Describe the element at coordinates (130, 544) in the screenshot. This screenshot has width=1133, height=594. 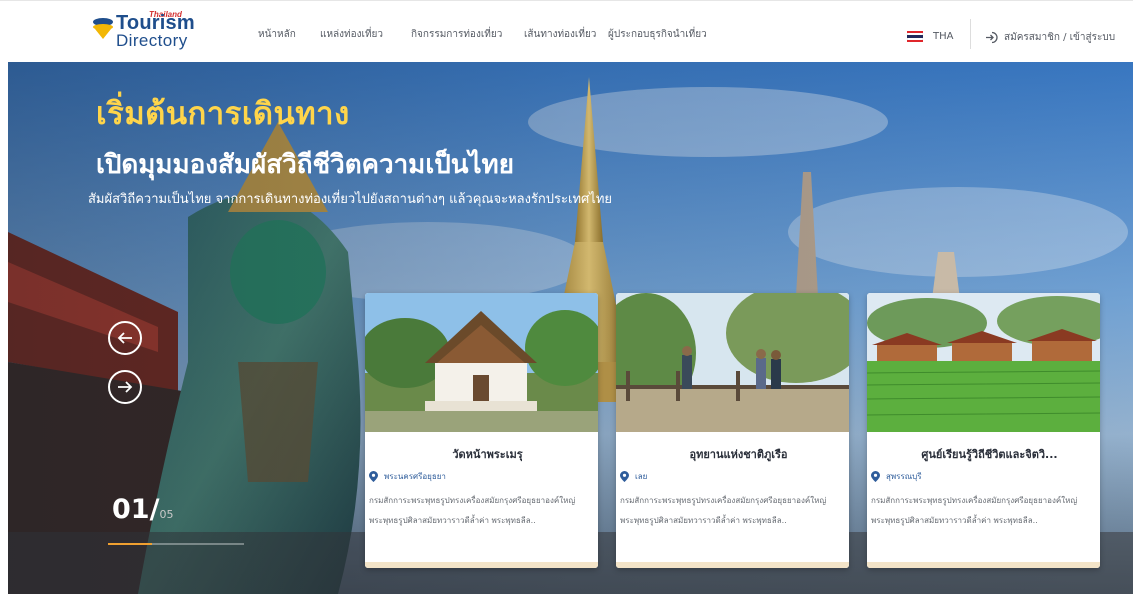
I see `slide-progress-fill` at that location.